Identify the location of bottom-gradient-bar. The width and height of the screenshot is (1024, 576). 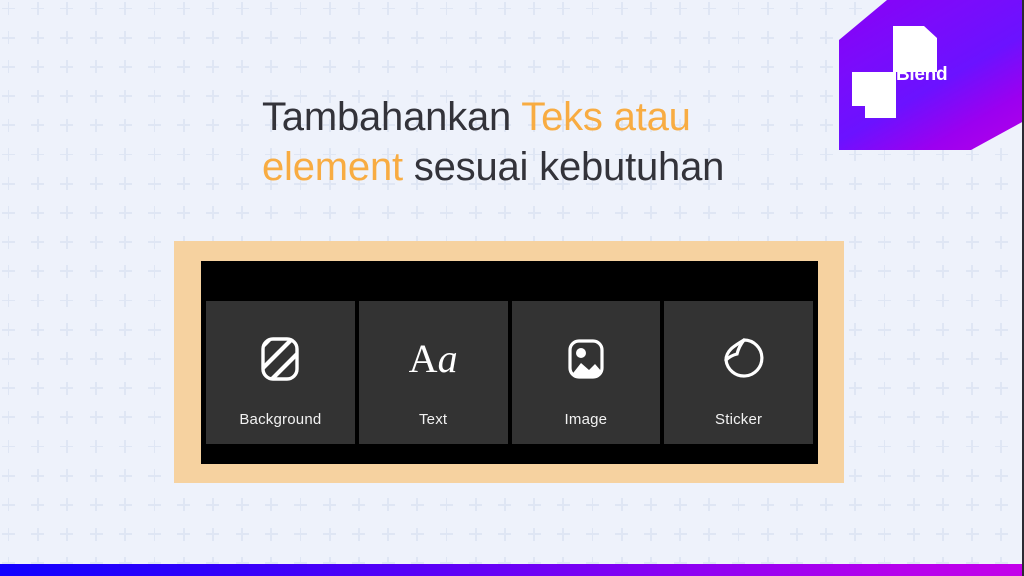
(512, 570).